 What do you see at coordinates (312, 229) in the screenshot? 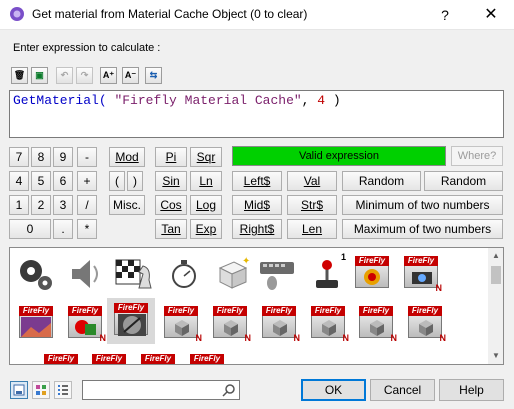
I see `len-button: Len` at bounding box center [312, 229].